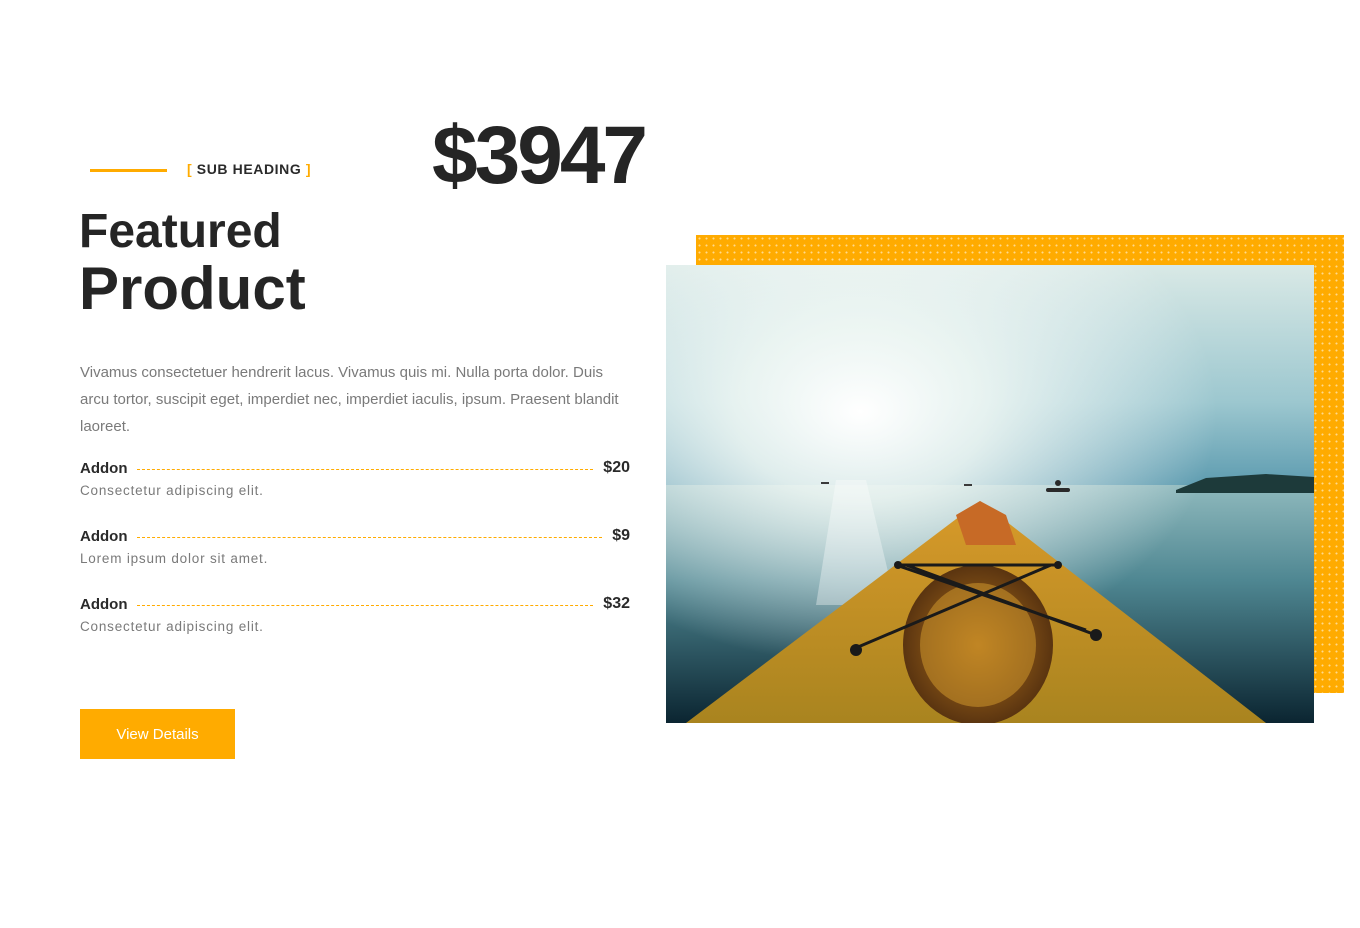 The width and height of the screenshot is (1360, 928). What do you see at coordinates (540, 155) in the screenshot?
I see `product-price: $3947` at bounding box center [540, 155].